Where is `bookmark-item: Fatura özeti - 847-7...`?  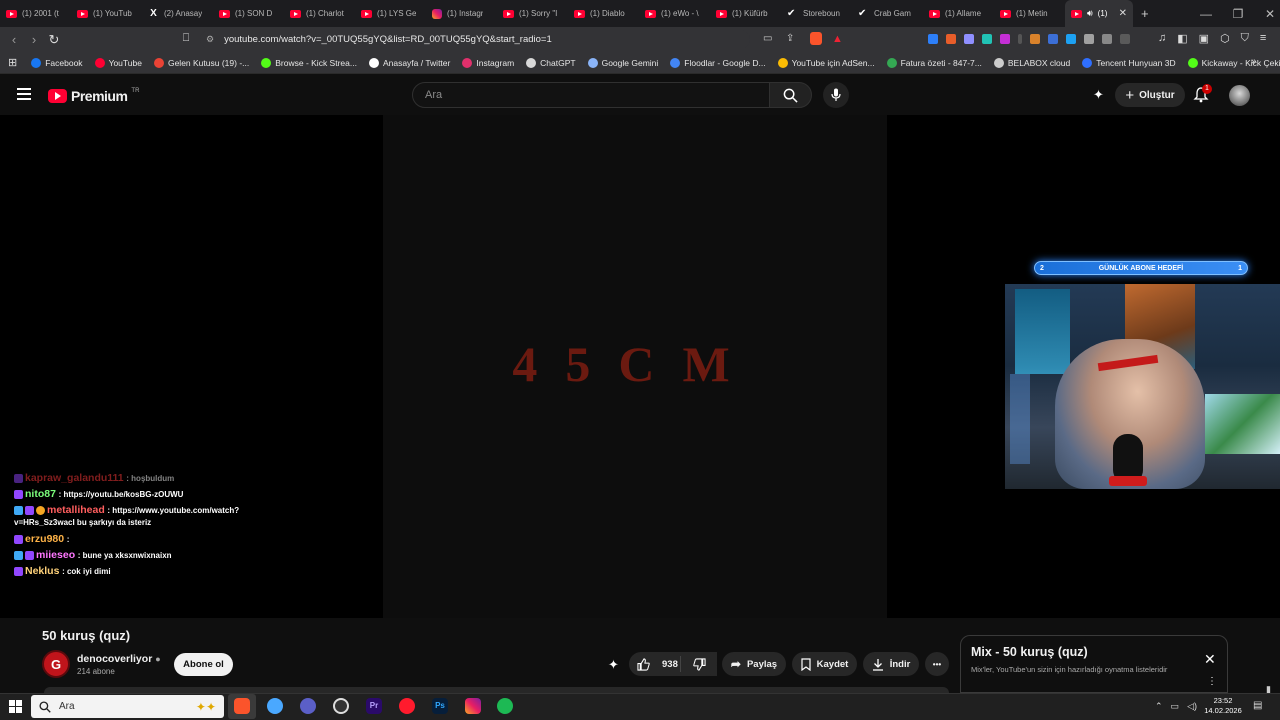 bookmark-item: Fatura özeti - 847-7... is located at coordinates (934, 62).